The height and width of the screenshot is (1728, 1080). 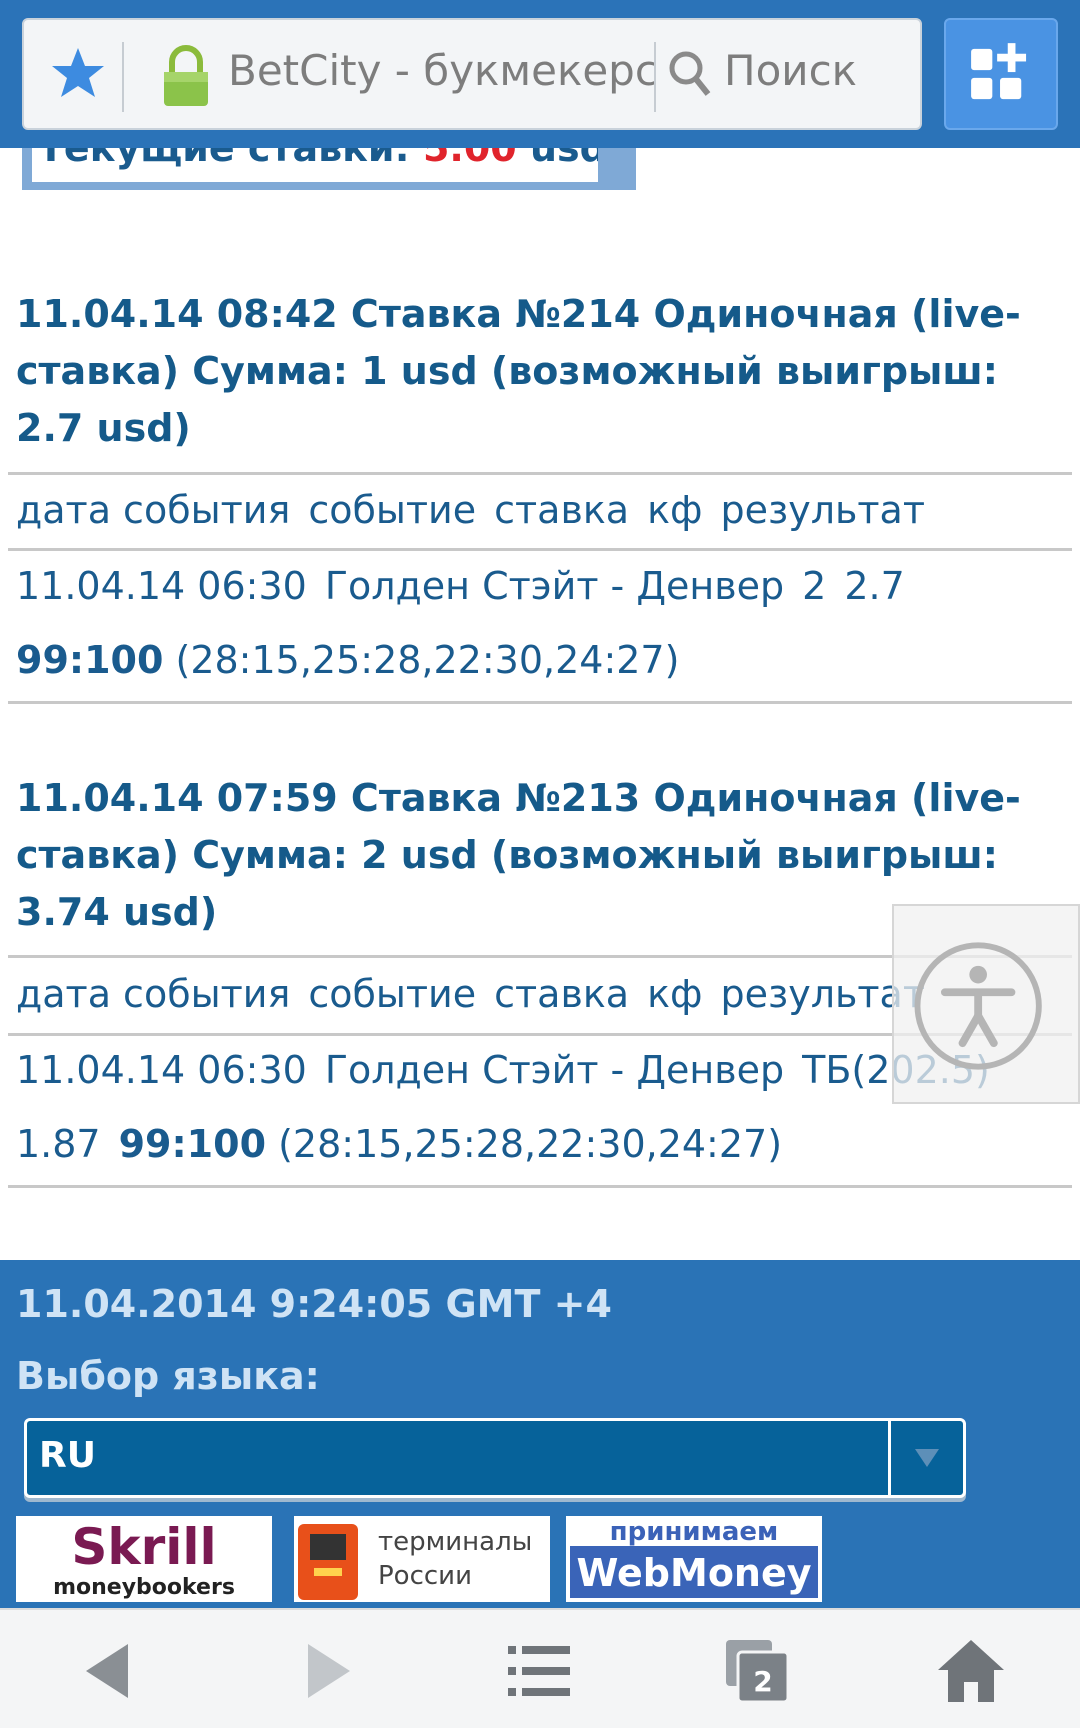 I want to click on language-select: RU, so click(x=495, y=1458).